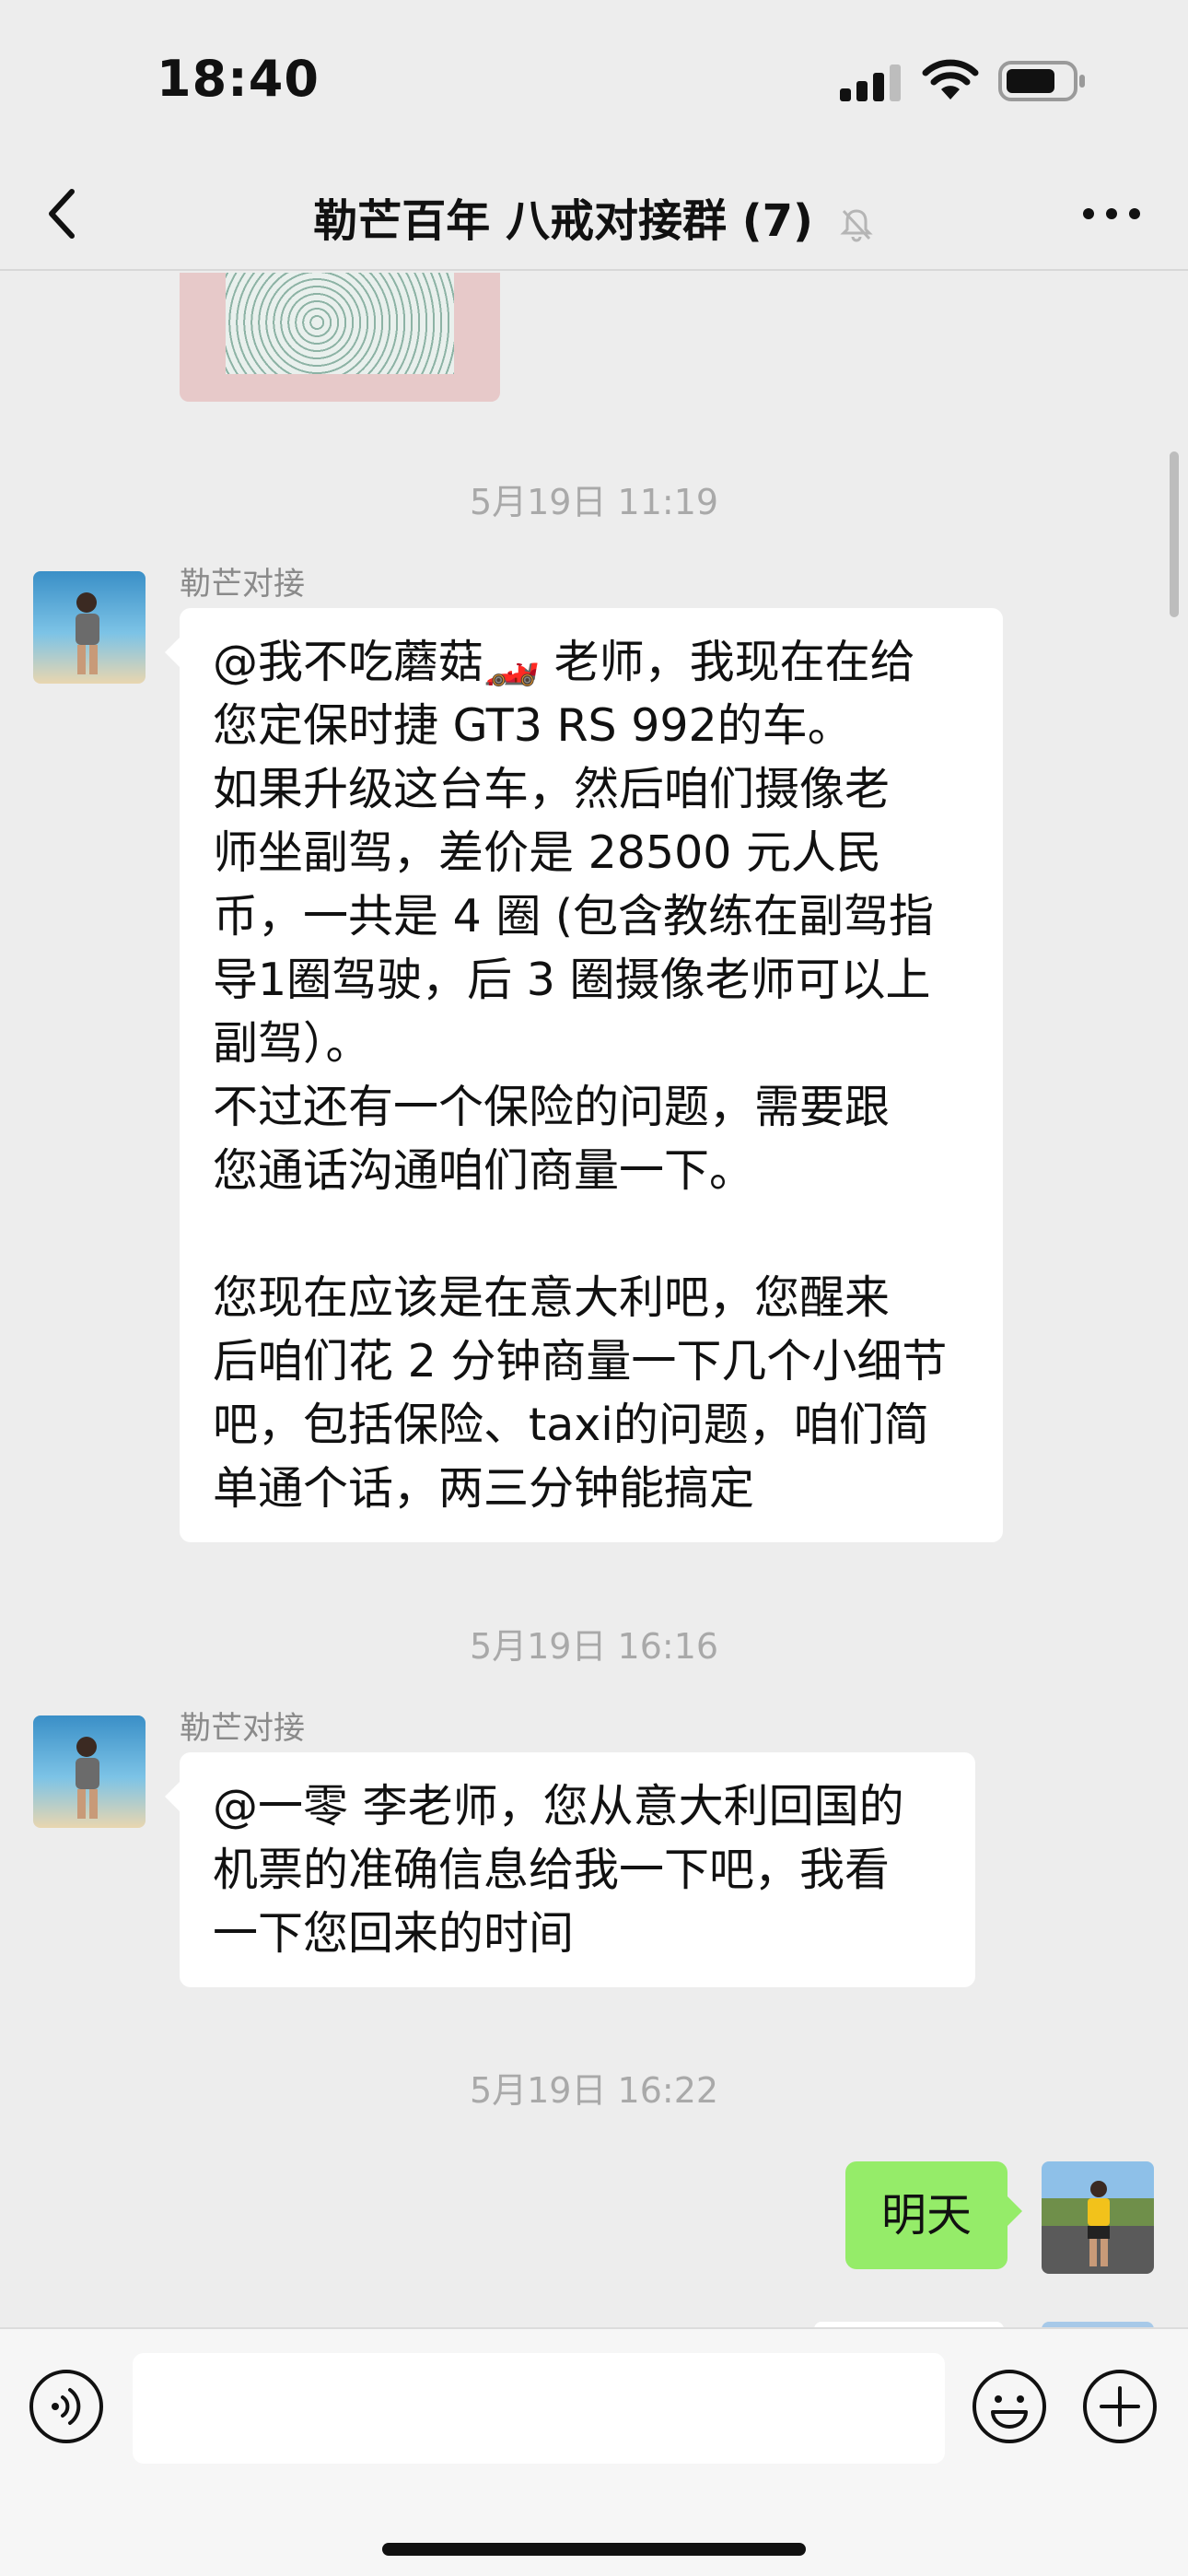 Image resolution: width=1188 pixels, height=2576 pixels. What do you see at coordinates (1098, 2217) in the screenshot?
I see `own-avatar` at bounding box center [1098, 2217].